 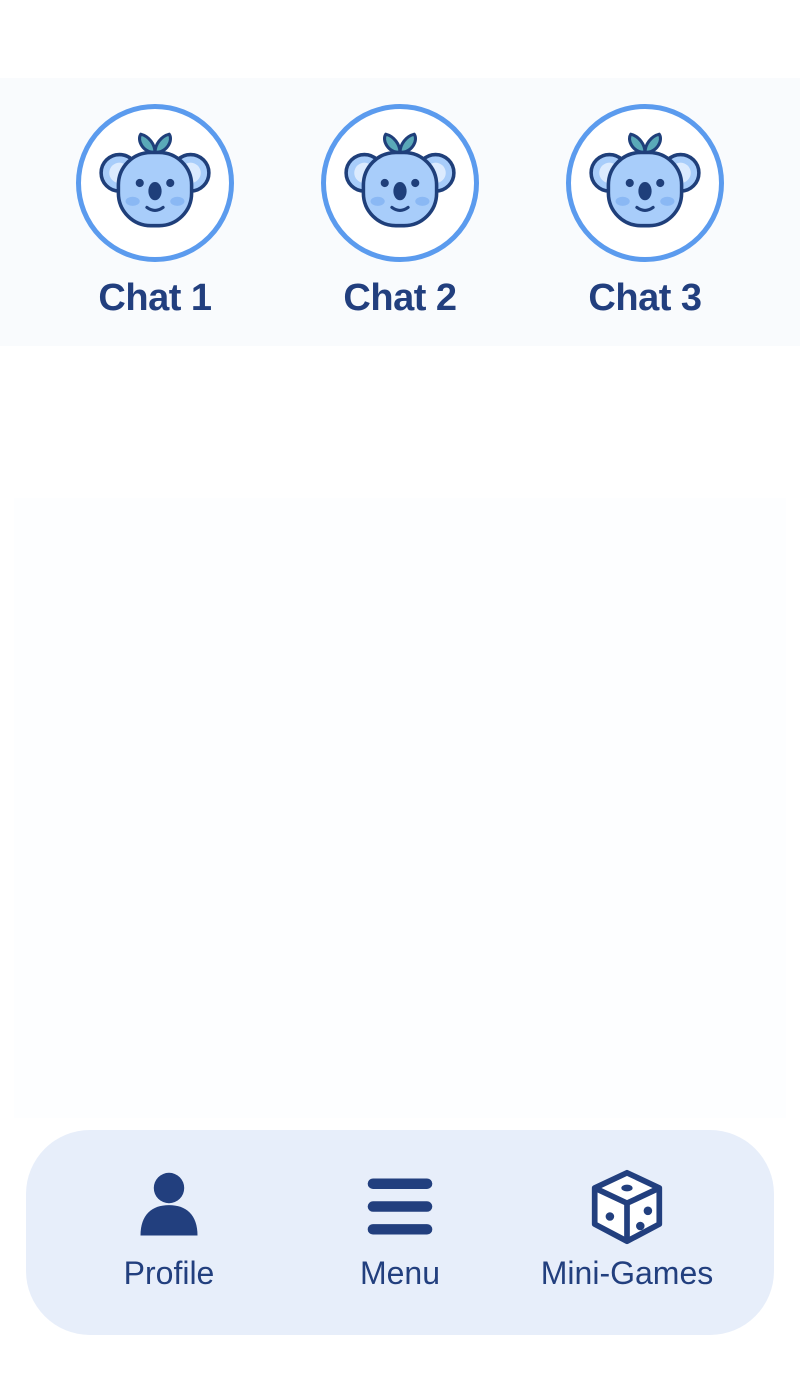 I want to click on person-icon, so click(x=169, y=1207).